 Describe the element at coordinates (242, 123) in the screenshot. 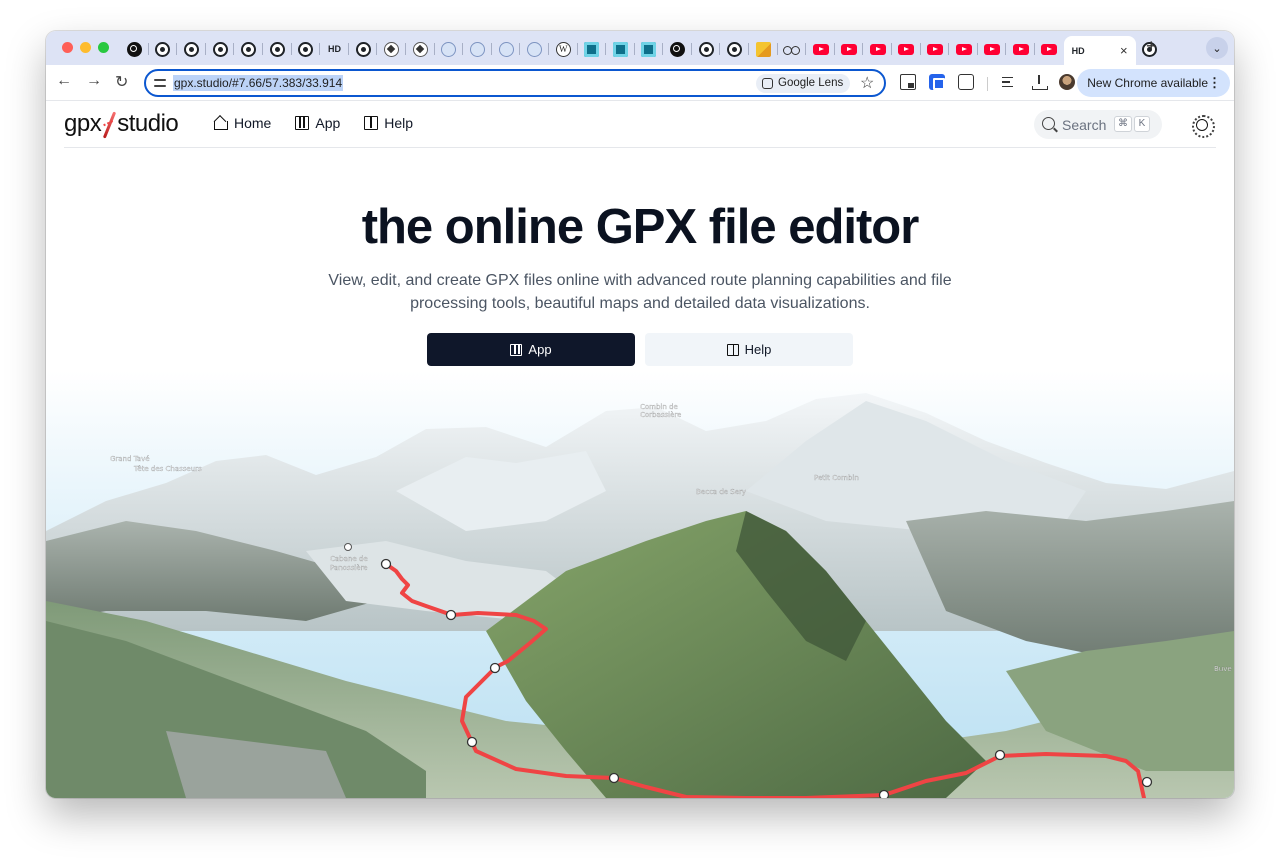

I see `nav-home-link: Home` at that location.